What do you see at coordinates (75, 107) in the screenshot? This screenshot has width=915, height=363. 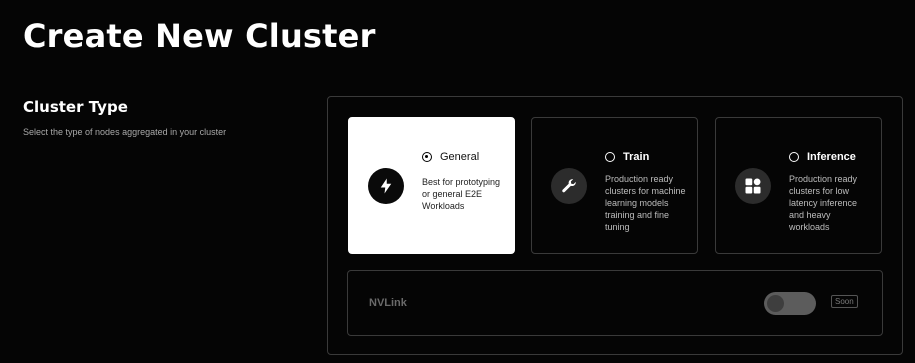 I see `section-title: Cluster Type` at bounding box center [75, 107].